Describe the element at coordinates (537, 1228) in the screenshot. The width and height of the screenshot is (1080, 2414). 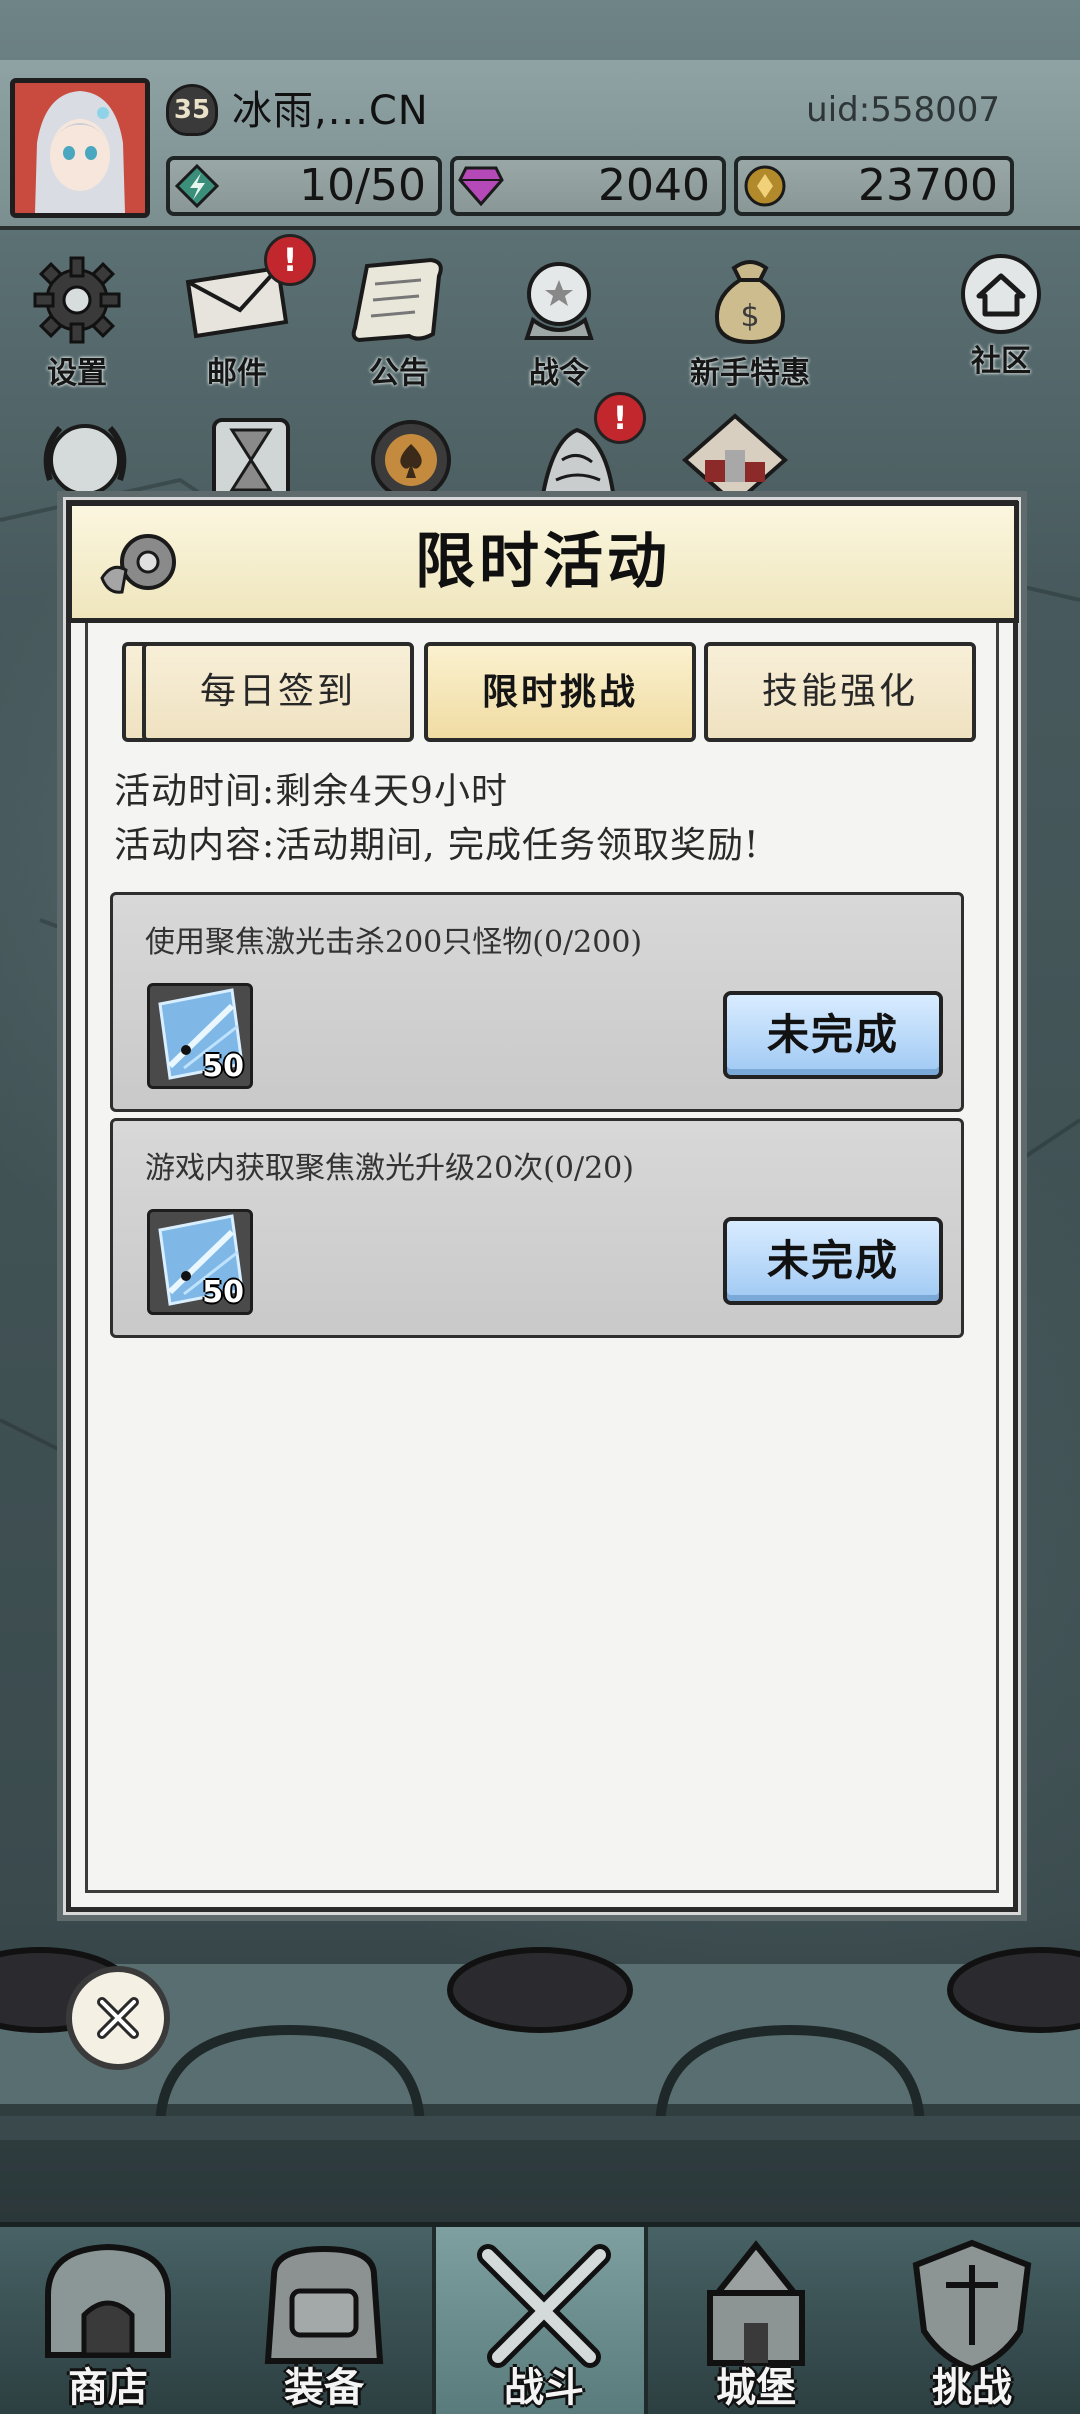
I see `task-card: 游戏内获取聚焦激光升级20次(0/20) 50 未完成` at that location.